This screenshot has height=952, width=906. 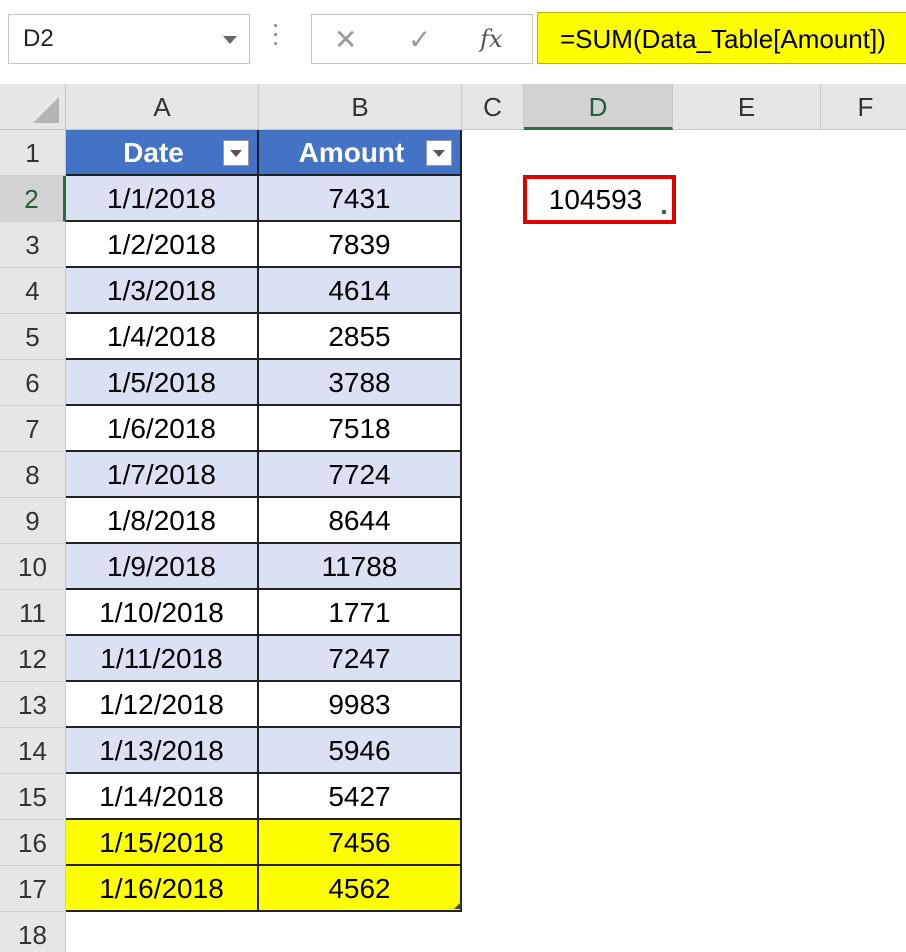 I want to click on amount-cell: 5427, so click(x=360, y=797).